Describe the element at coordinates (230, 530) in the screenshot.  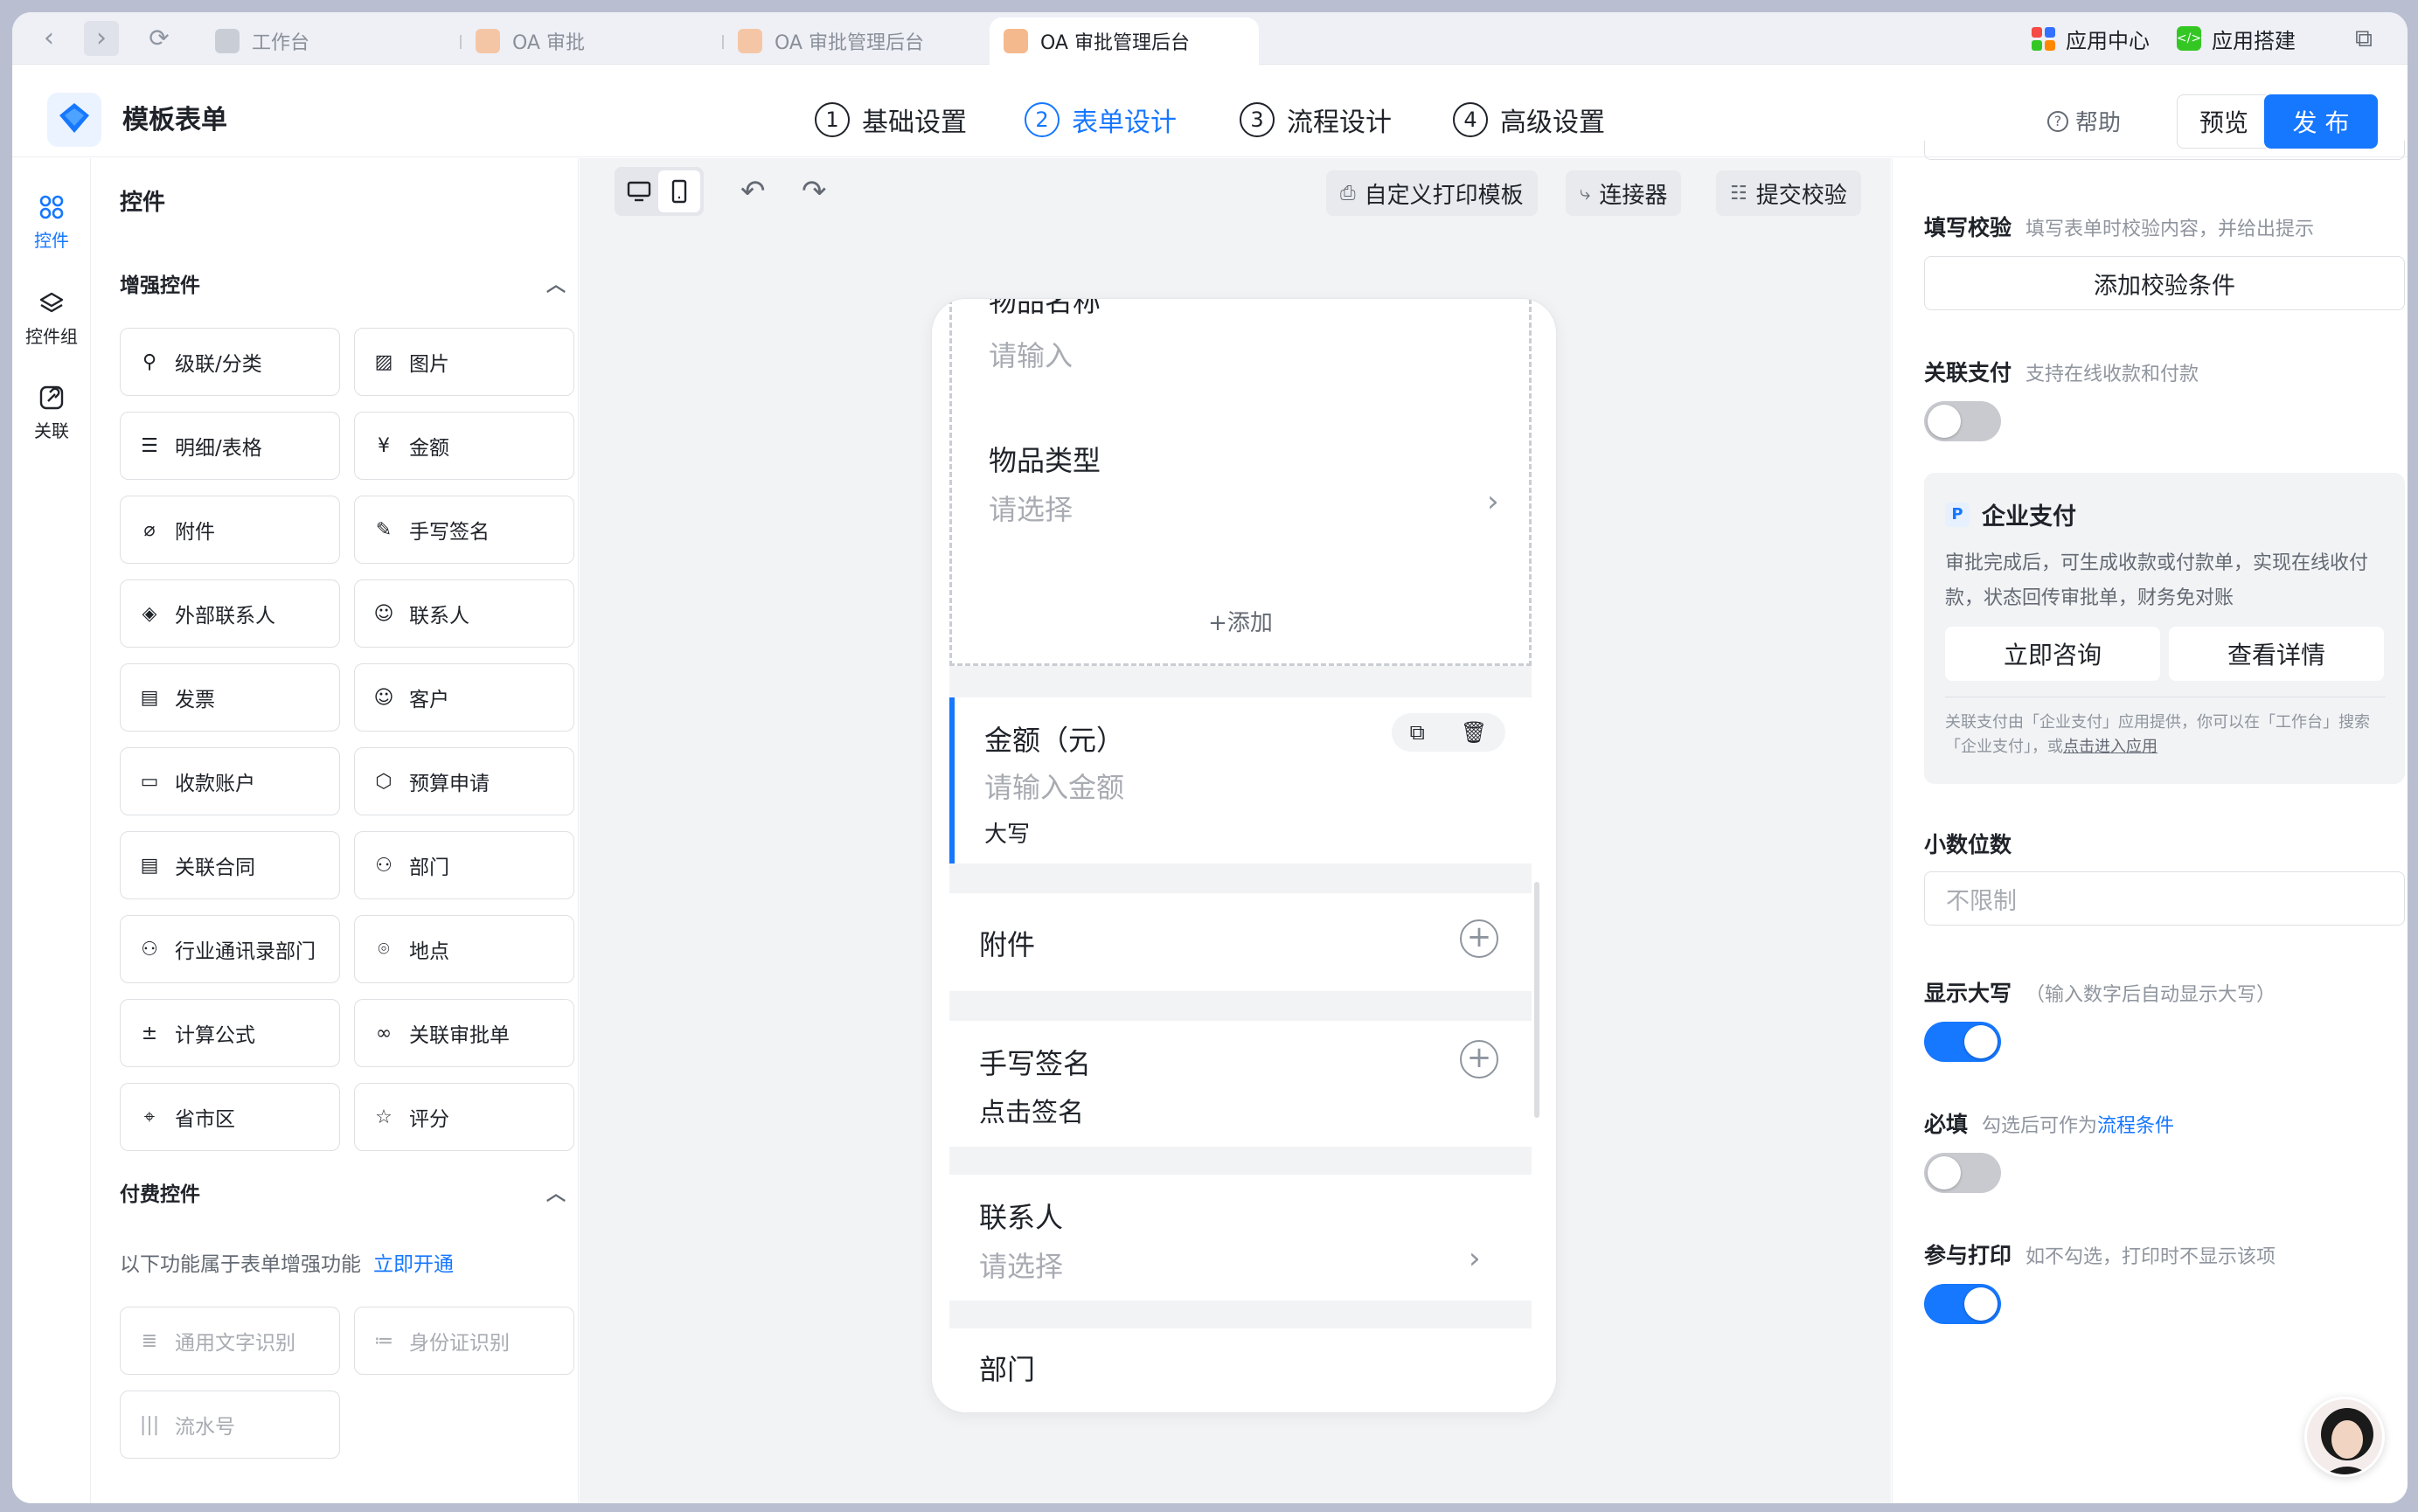
I see `control-paperclip: ⌀ 附件` at that location.